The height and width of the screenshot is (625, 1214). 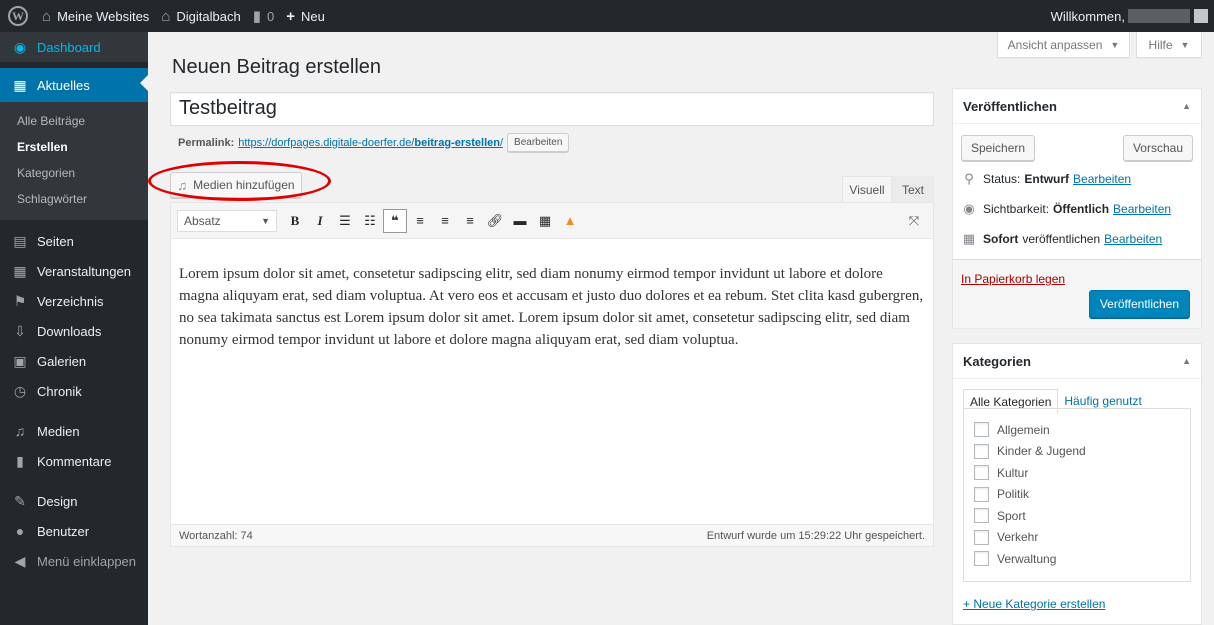 I want to click on tab-text: Text, so click(x=913, y=189).